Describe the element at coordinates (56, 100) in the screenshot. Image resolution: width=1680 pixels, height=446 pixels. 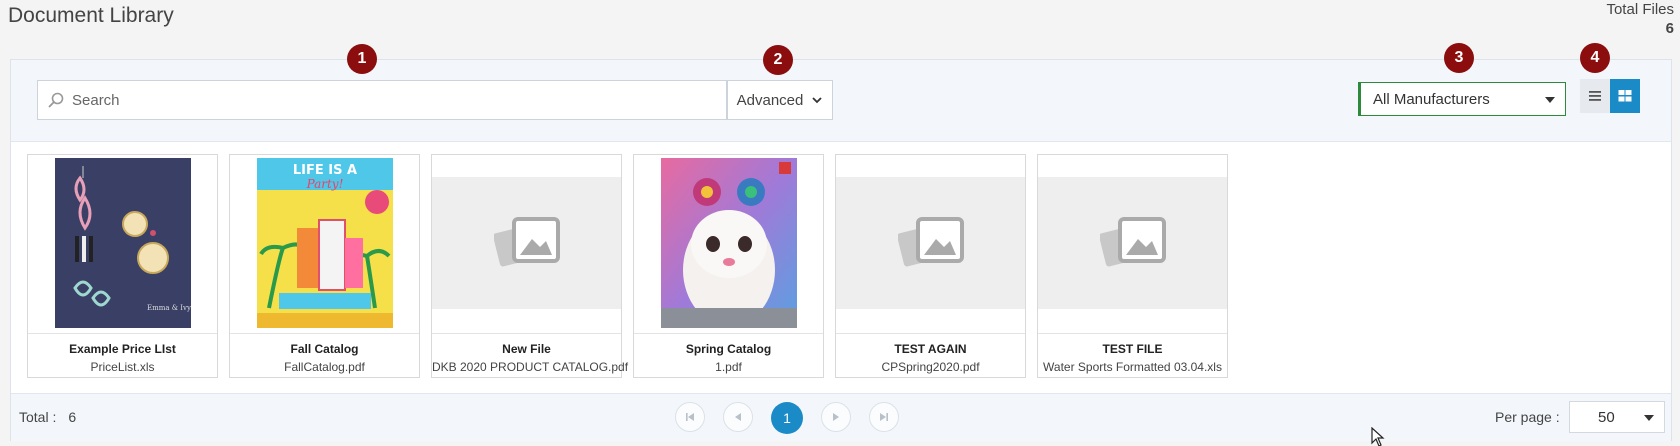
I see `search-icon` at that location.